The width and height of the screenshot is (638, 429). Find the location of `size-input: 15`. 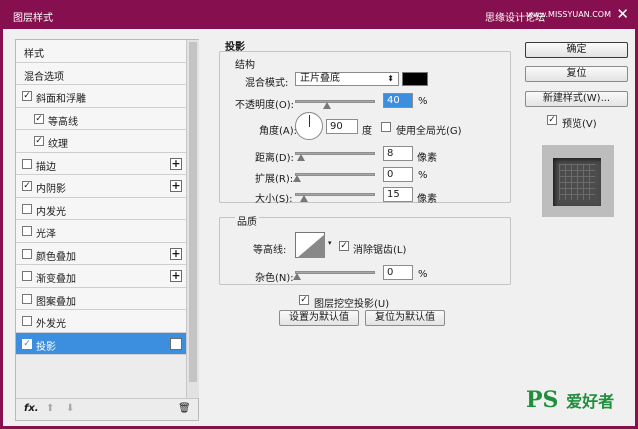

size-input: 15 is located at coordinates (398, 194).